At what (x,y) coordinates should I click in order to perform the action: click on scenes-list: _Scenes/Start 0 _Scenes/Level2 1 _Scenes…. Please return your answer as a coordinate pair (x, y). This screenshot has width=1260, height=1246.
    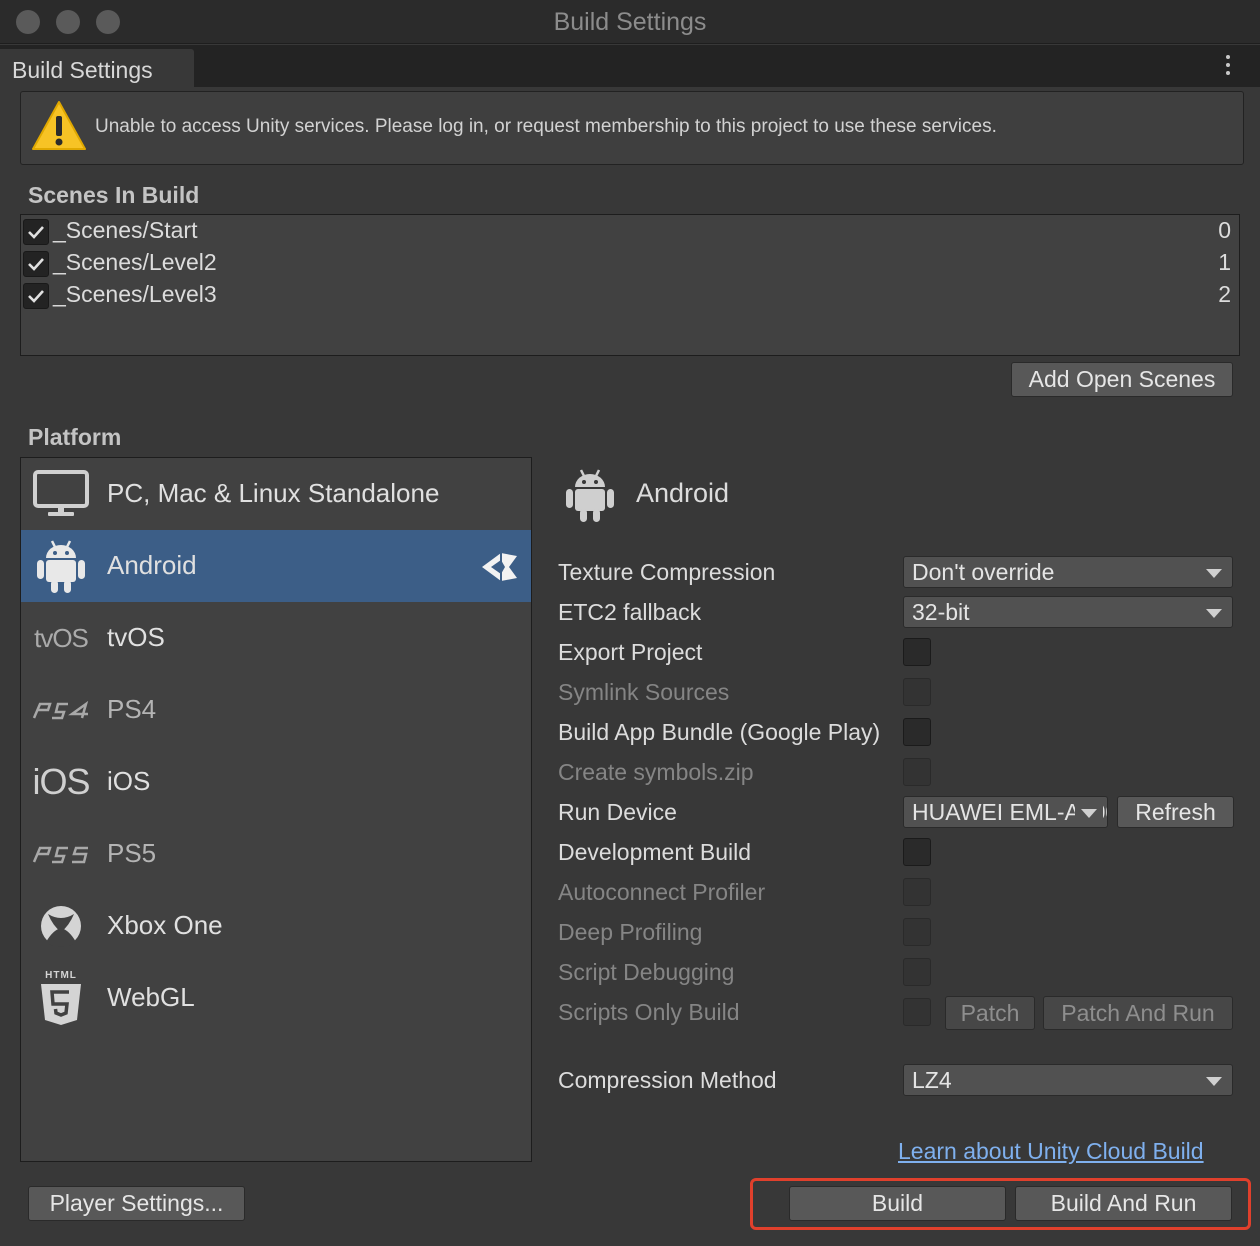
    Looking at the image, I should click on (630, 285).